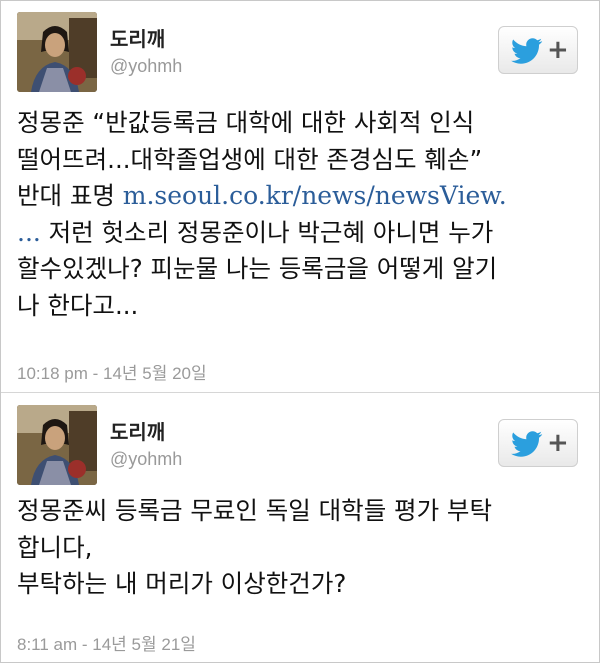 The height and width of the screenshot is (663, 600). I want to click on news-link: m.seoul.co.kr/news/newsView., so click(315, 195).